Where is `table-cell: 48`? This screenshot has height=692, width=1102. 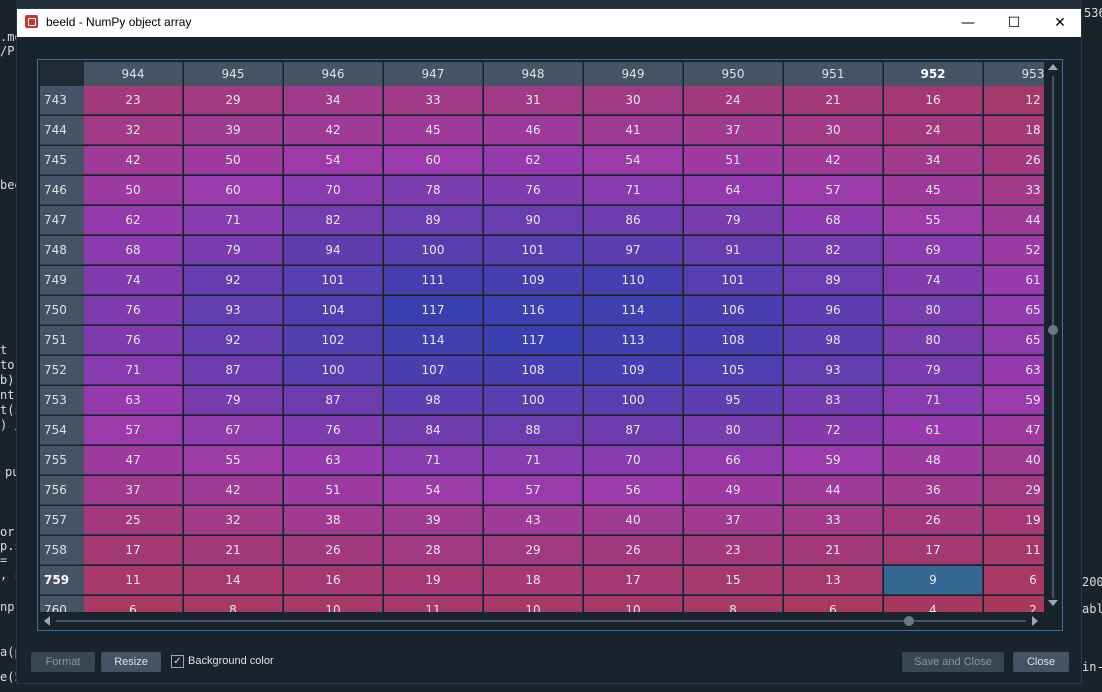
table-cell: 48 is located at coordinates (933, 460).